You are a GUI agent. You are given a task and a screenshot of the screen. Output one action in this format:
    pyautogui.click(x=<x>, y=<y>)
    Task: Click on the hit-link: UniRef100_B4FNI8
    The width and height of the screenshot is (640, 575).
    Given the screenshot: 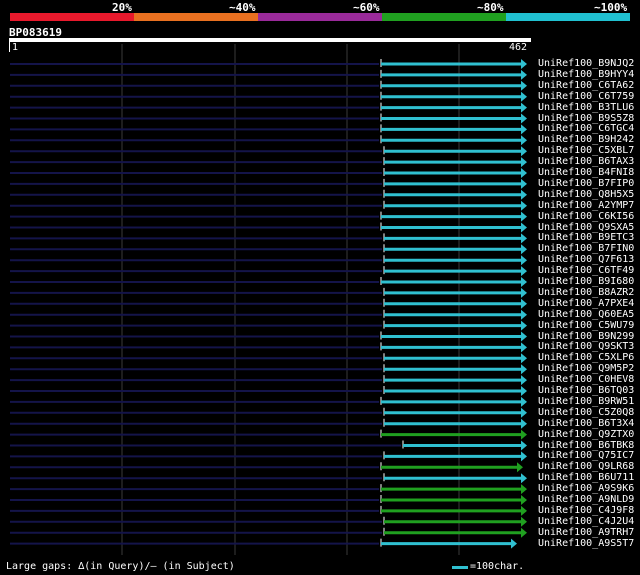 What is the action you would take?
    pyautogui.click(x=586, y=172)
    